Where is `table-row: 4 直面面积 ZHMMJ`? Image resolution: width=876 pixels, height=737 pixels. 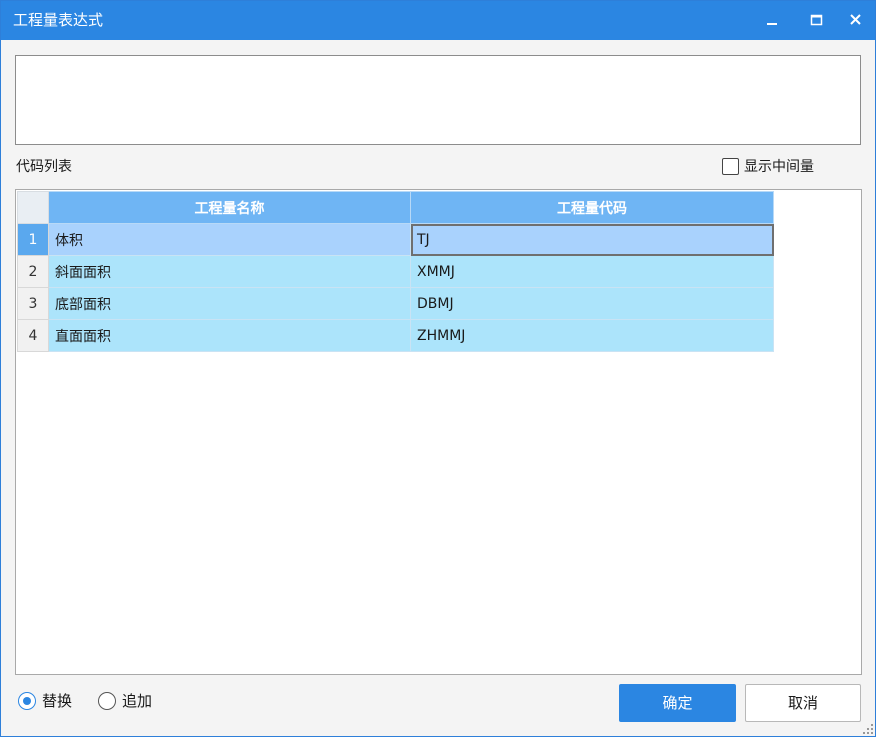 table-row: 4 直面面积 ZHMMJ is located at coordinates (395, 335).